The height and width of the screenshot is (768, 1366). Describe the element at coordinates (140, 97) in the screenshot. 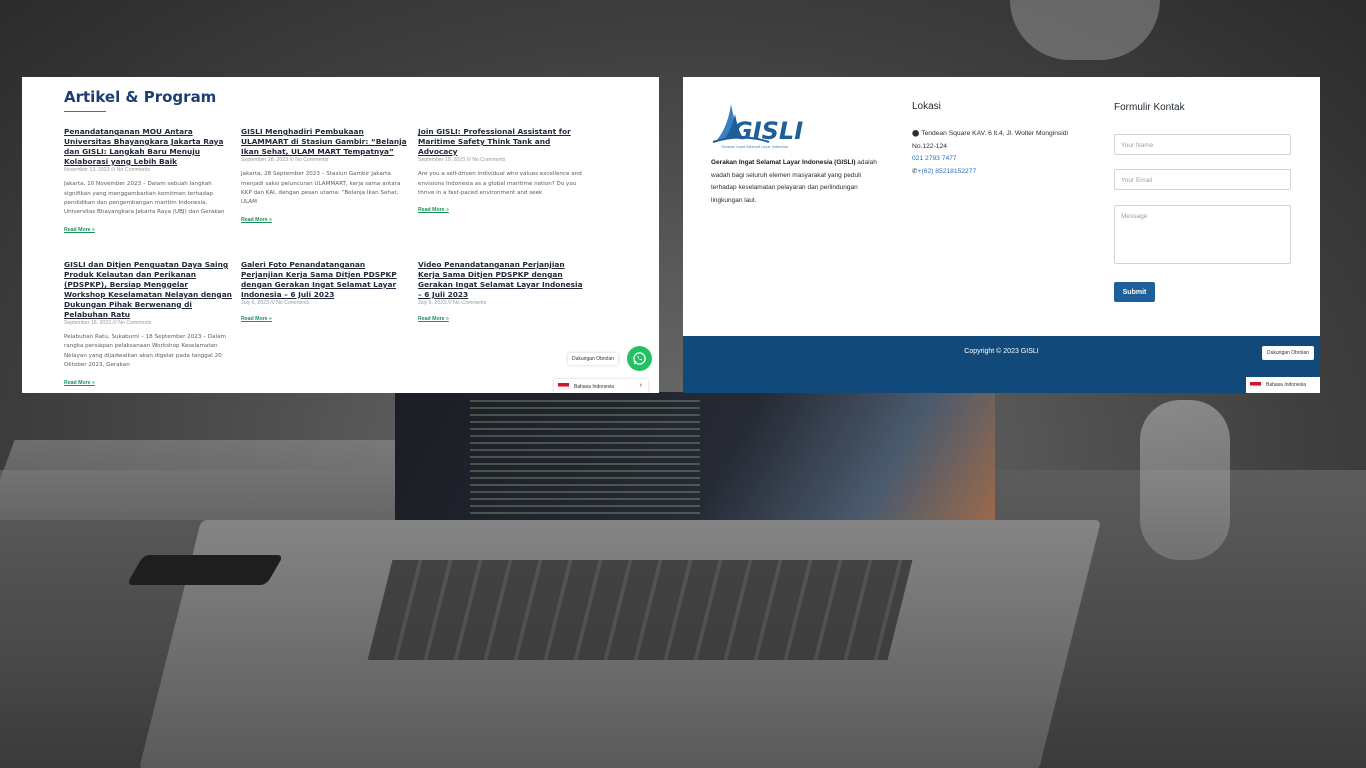

I see `articles-heading: Artikel & Program` at that location.